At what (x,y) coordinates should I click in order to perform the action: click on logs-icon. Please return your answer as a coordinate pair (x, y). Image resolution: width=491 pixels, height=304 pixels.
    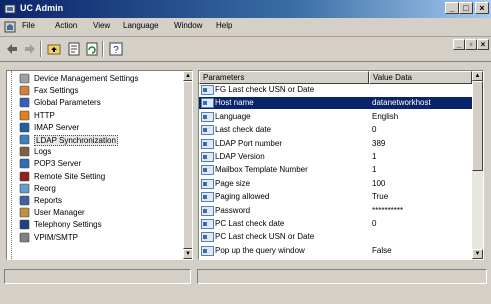
    Looking at the image, I should click on (24, 151).